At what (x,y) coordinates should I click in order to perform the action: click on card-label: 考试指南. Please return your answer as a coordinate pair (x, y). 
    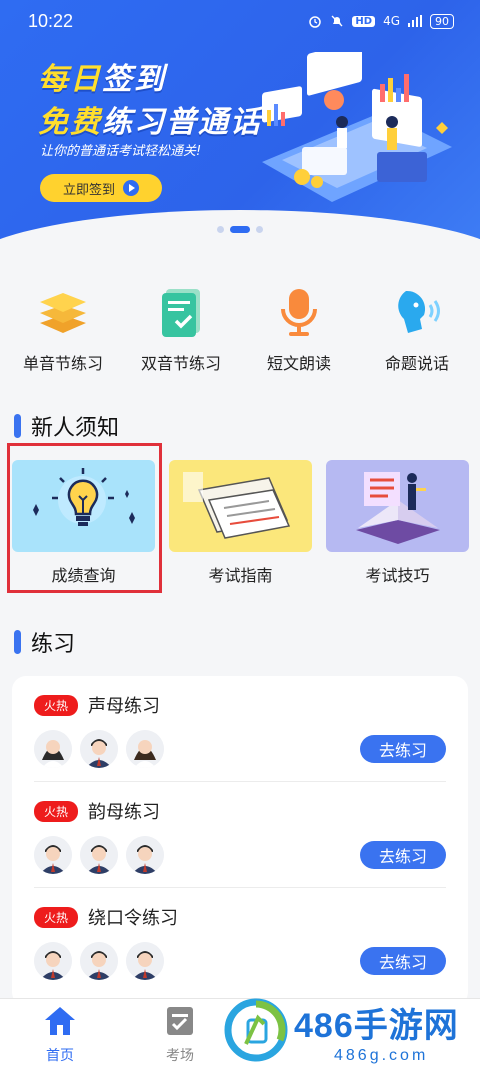
    Looking at the image, I should click on (240, 575).